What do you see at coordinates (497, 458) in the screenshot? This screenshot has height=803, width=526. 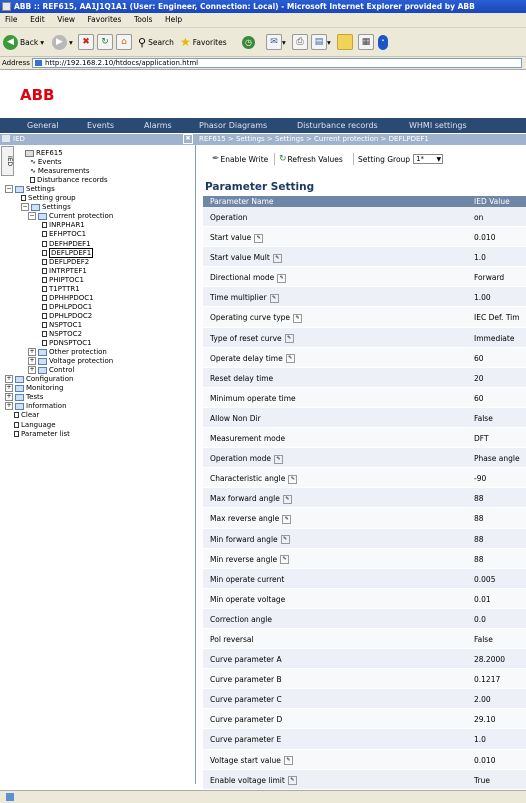 I see `parameter-value: Phase angle` at bounding box center [497, 458].